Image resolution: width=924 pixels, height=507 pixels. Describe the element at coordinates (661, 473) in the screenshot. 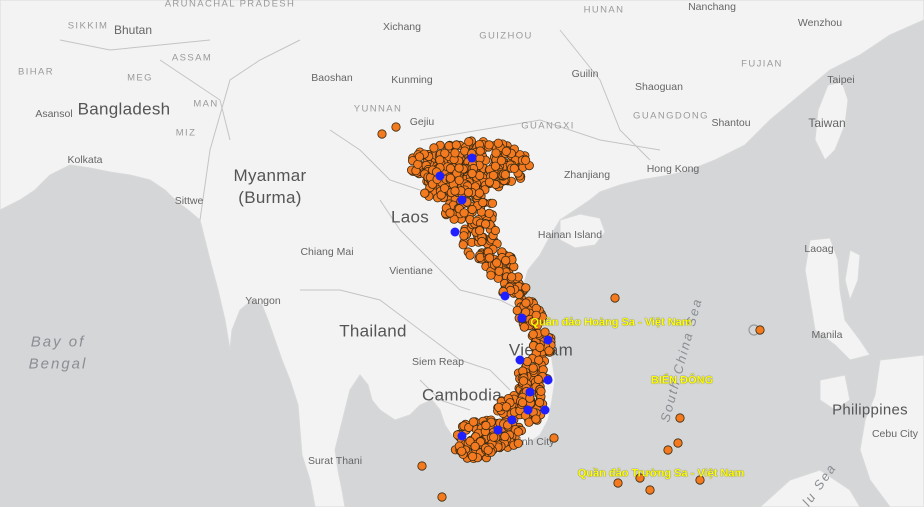

I see `annotation-truong-sa: Quần đảo Trường Sa - Việt Nam` at that location.